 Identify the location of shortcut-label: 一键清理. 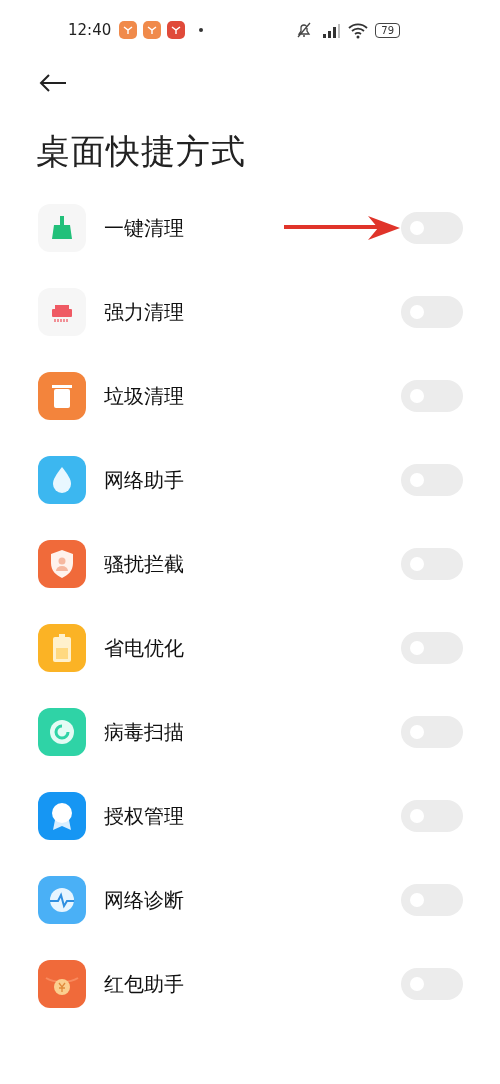
(144, 228).